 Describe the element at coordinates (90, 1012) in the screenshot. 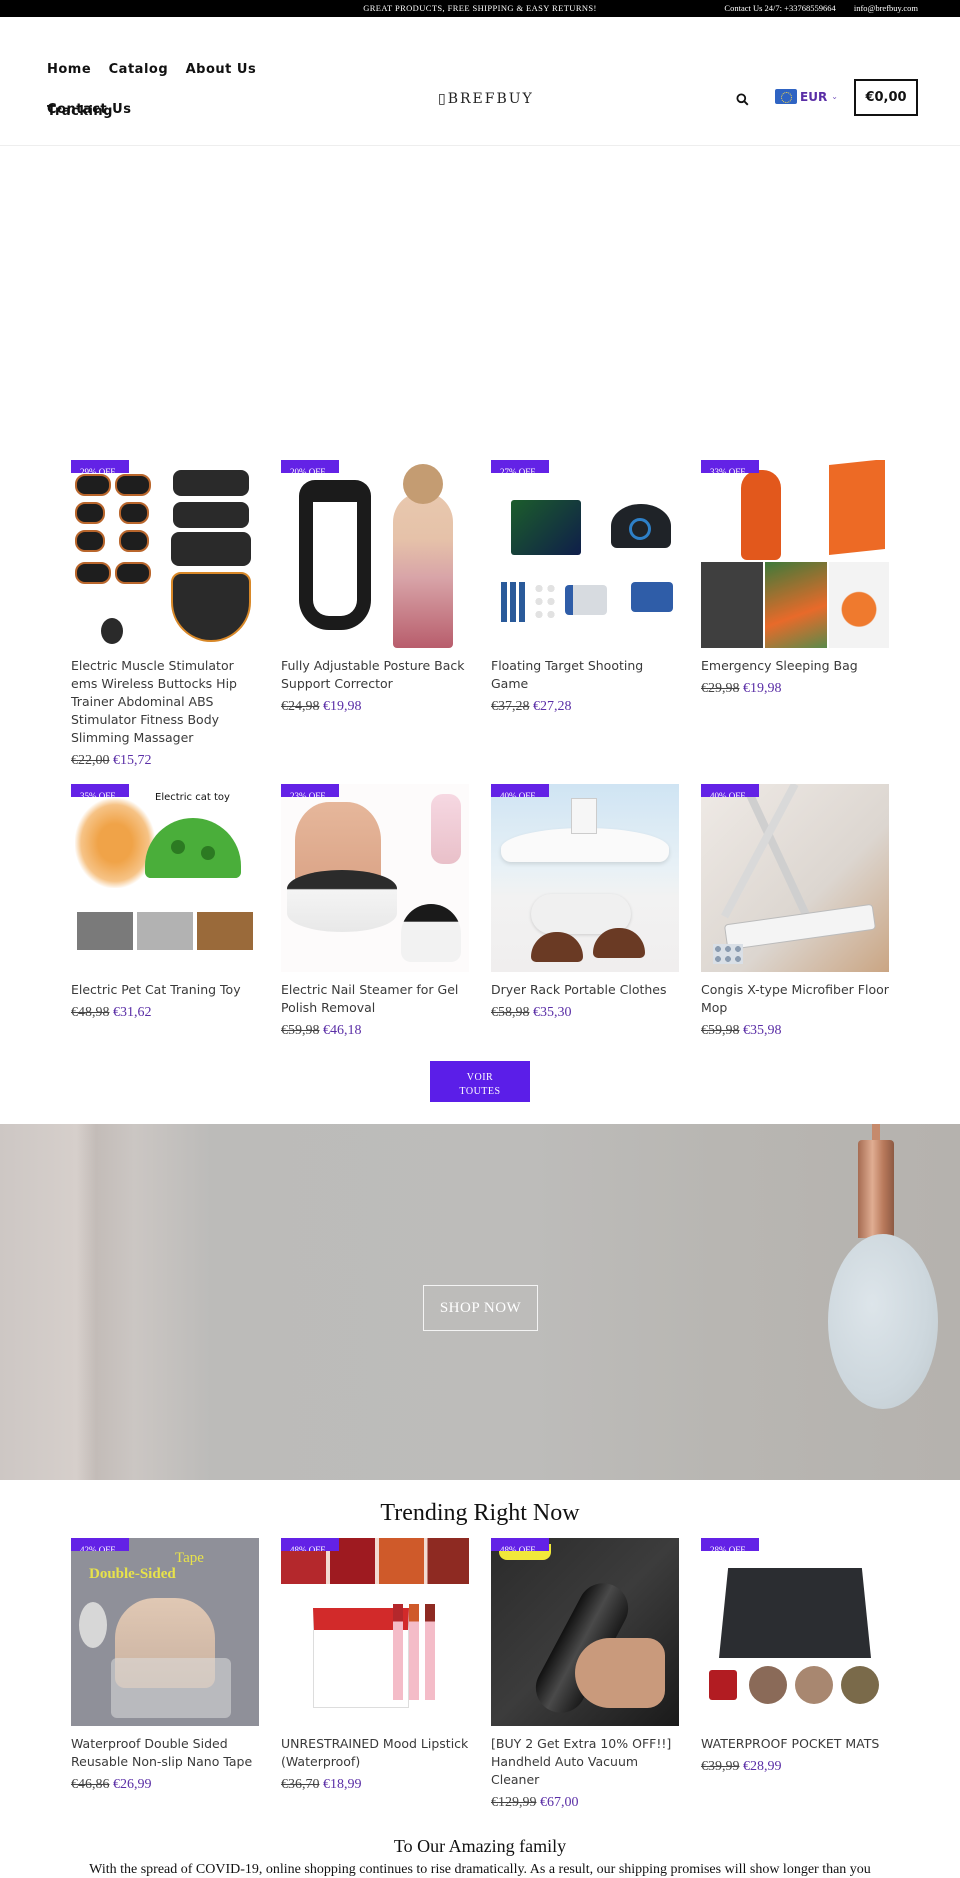

I see `compare-at-price: €48,98` at that location.